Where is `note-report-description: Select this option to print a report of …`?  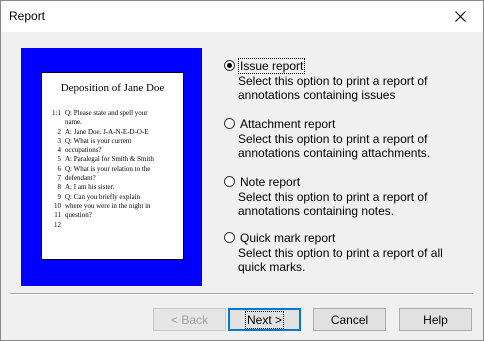
note-report-description: Select this option to print a report of … is located at coordinates (333, 204).